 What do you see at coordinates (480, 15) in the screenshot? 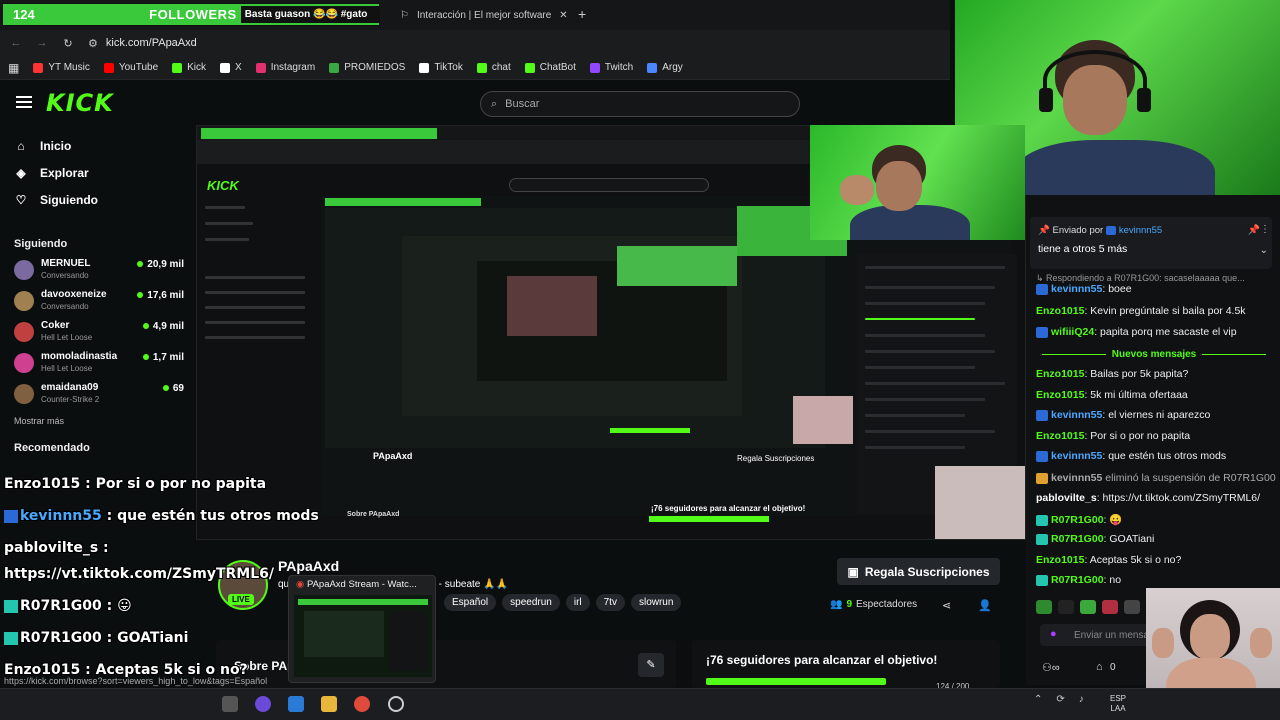
I see `browser-tab: ⚐ Interacción | El mejor software ✕` at bounding box center [480, 15].